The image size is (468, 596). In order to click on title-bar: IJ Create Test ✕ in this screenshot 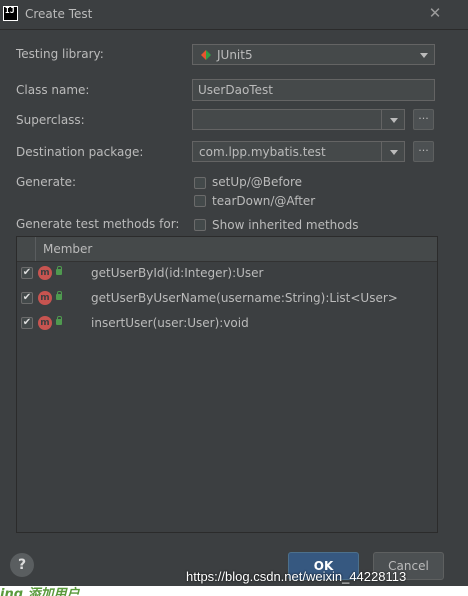, I will do `click(234, 15)`.